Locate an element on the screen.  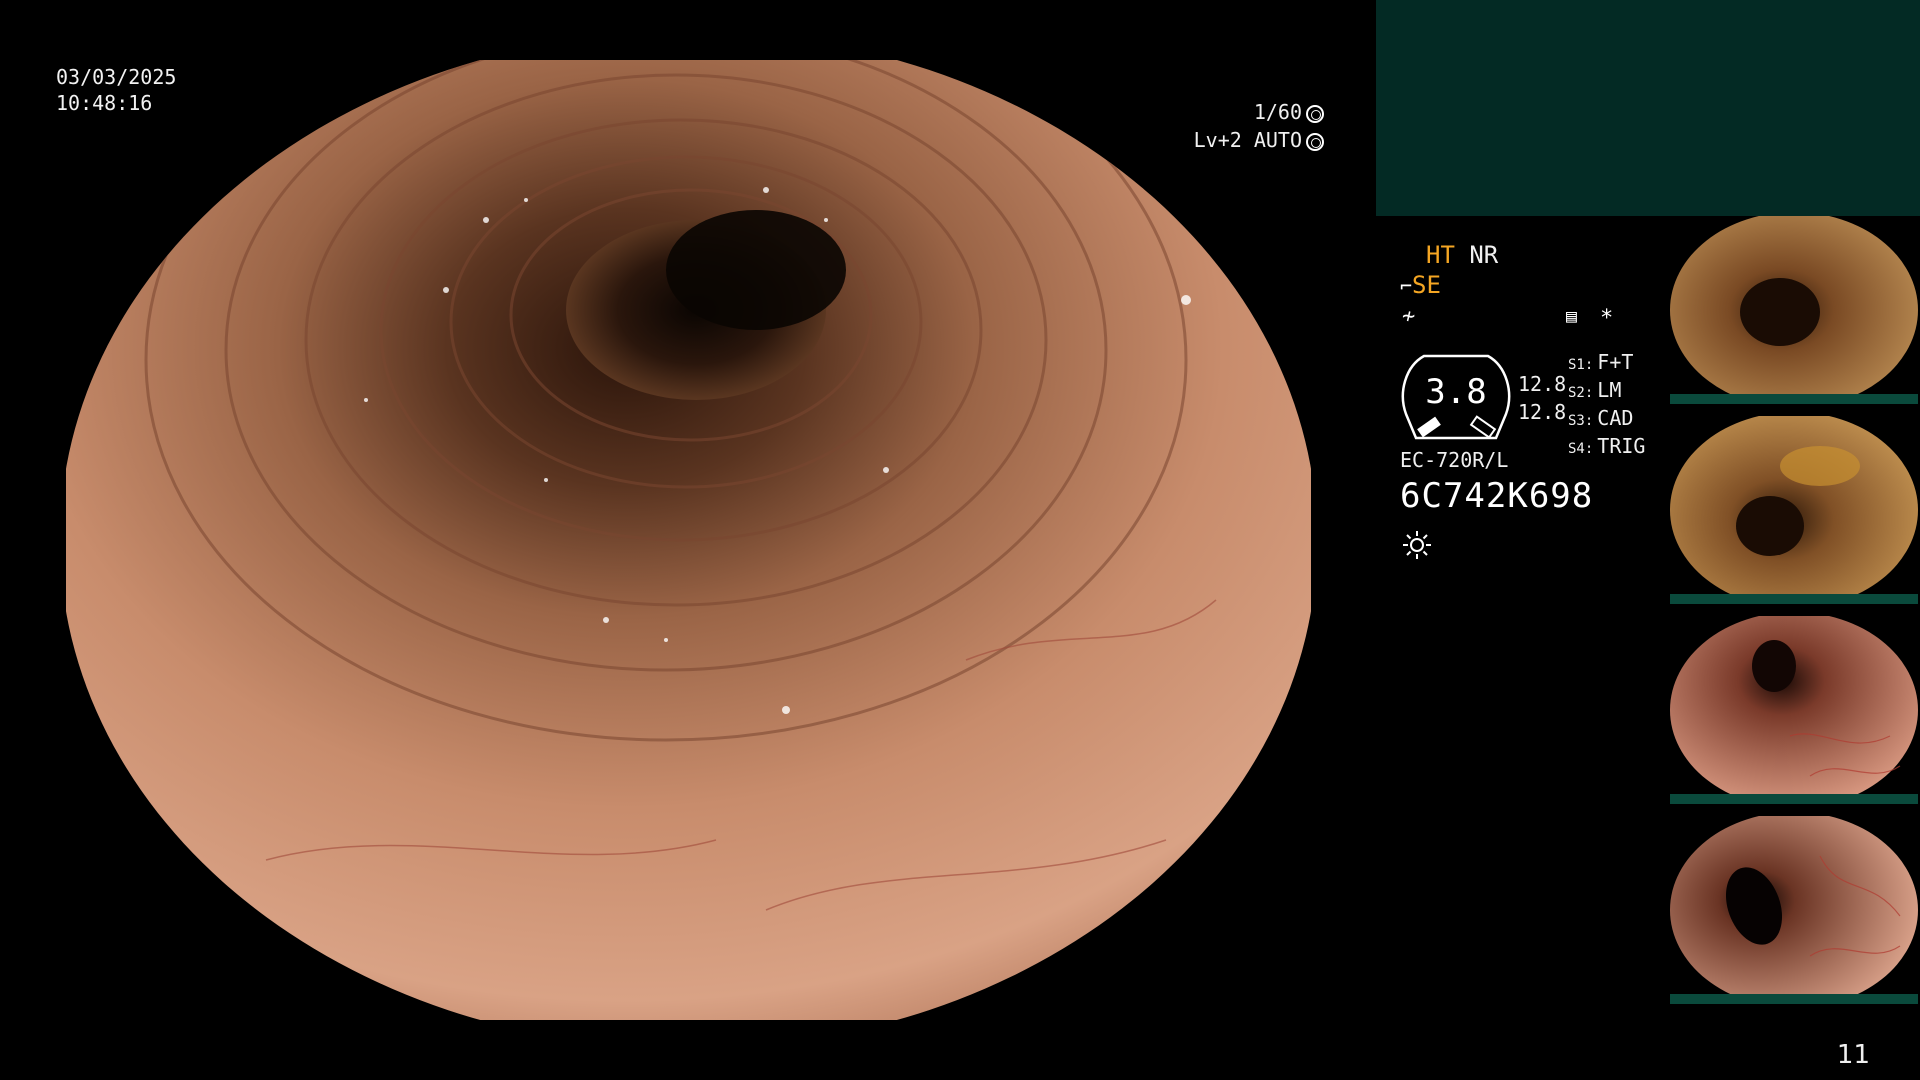
structure-enhance-icon: ⌐ is located at coordinates (1406, 286).